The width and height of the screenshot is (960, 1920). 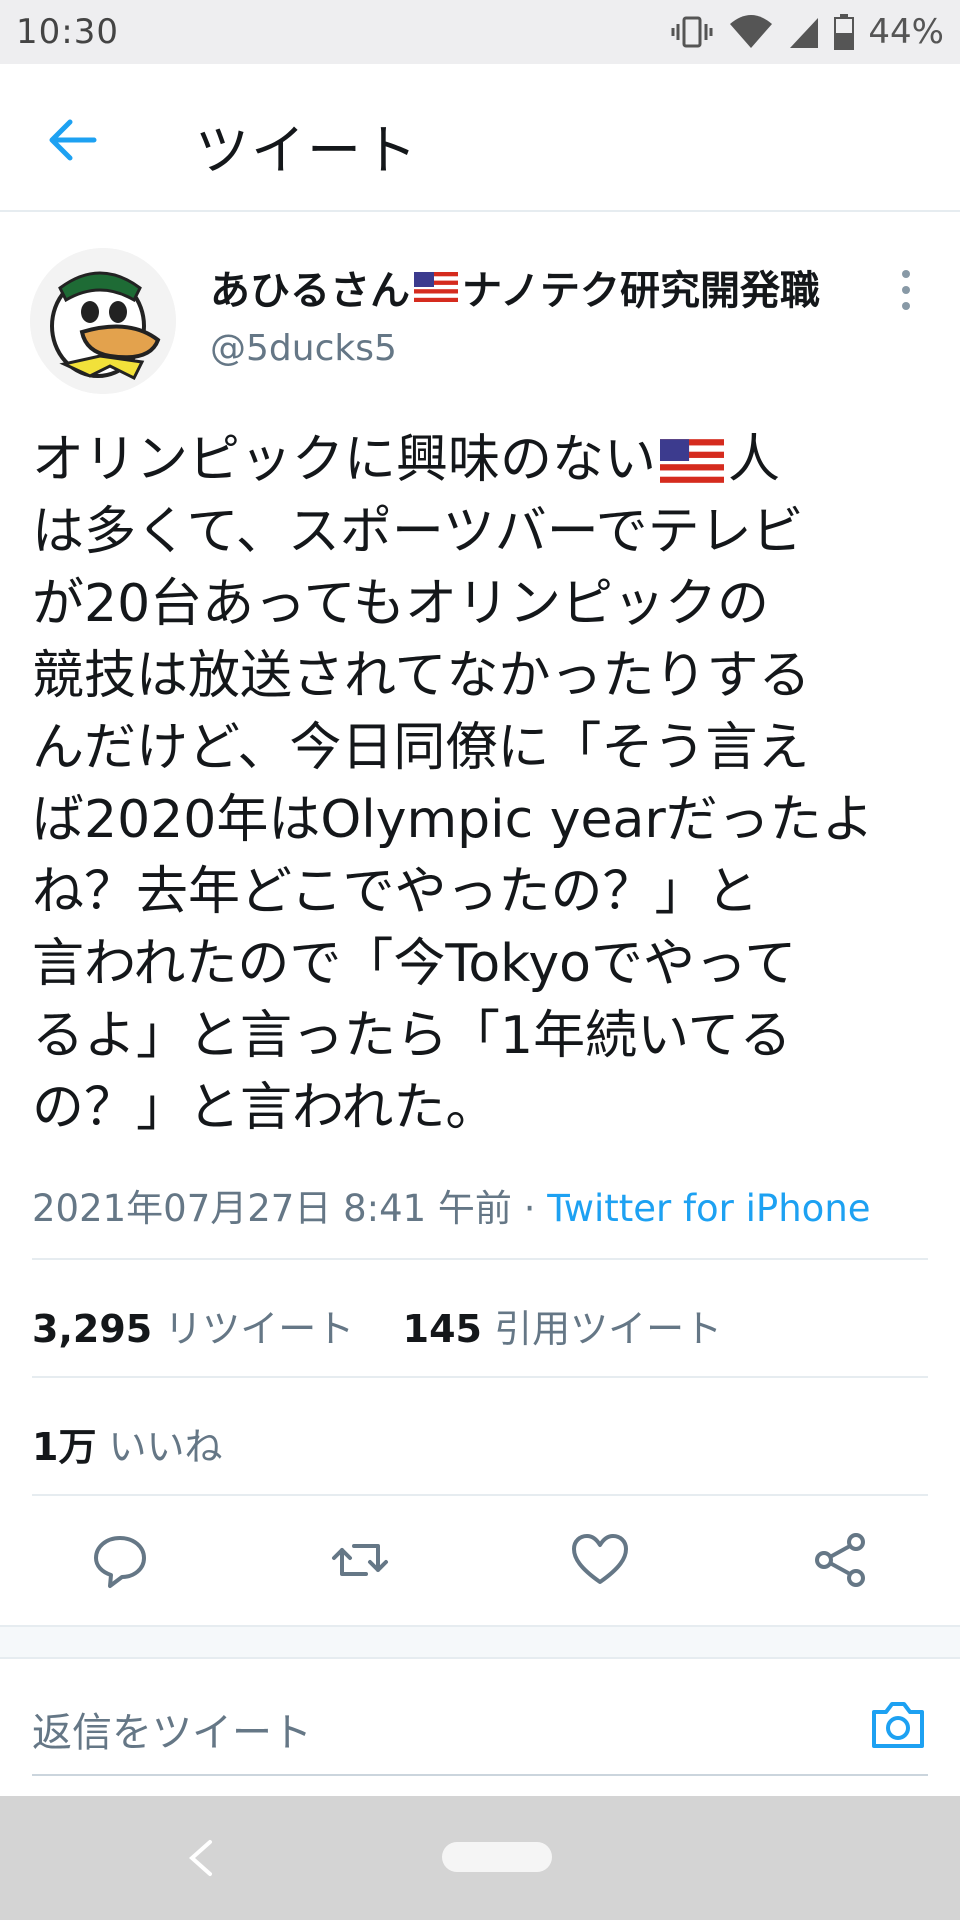 I want to click on likes-count: 1万, so click(x=64, y=1447).